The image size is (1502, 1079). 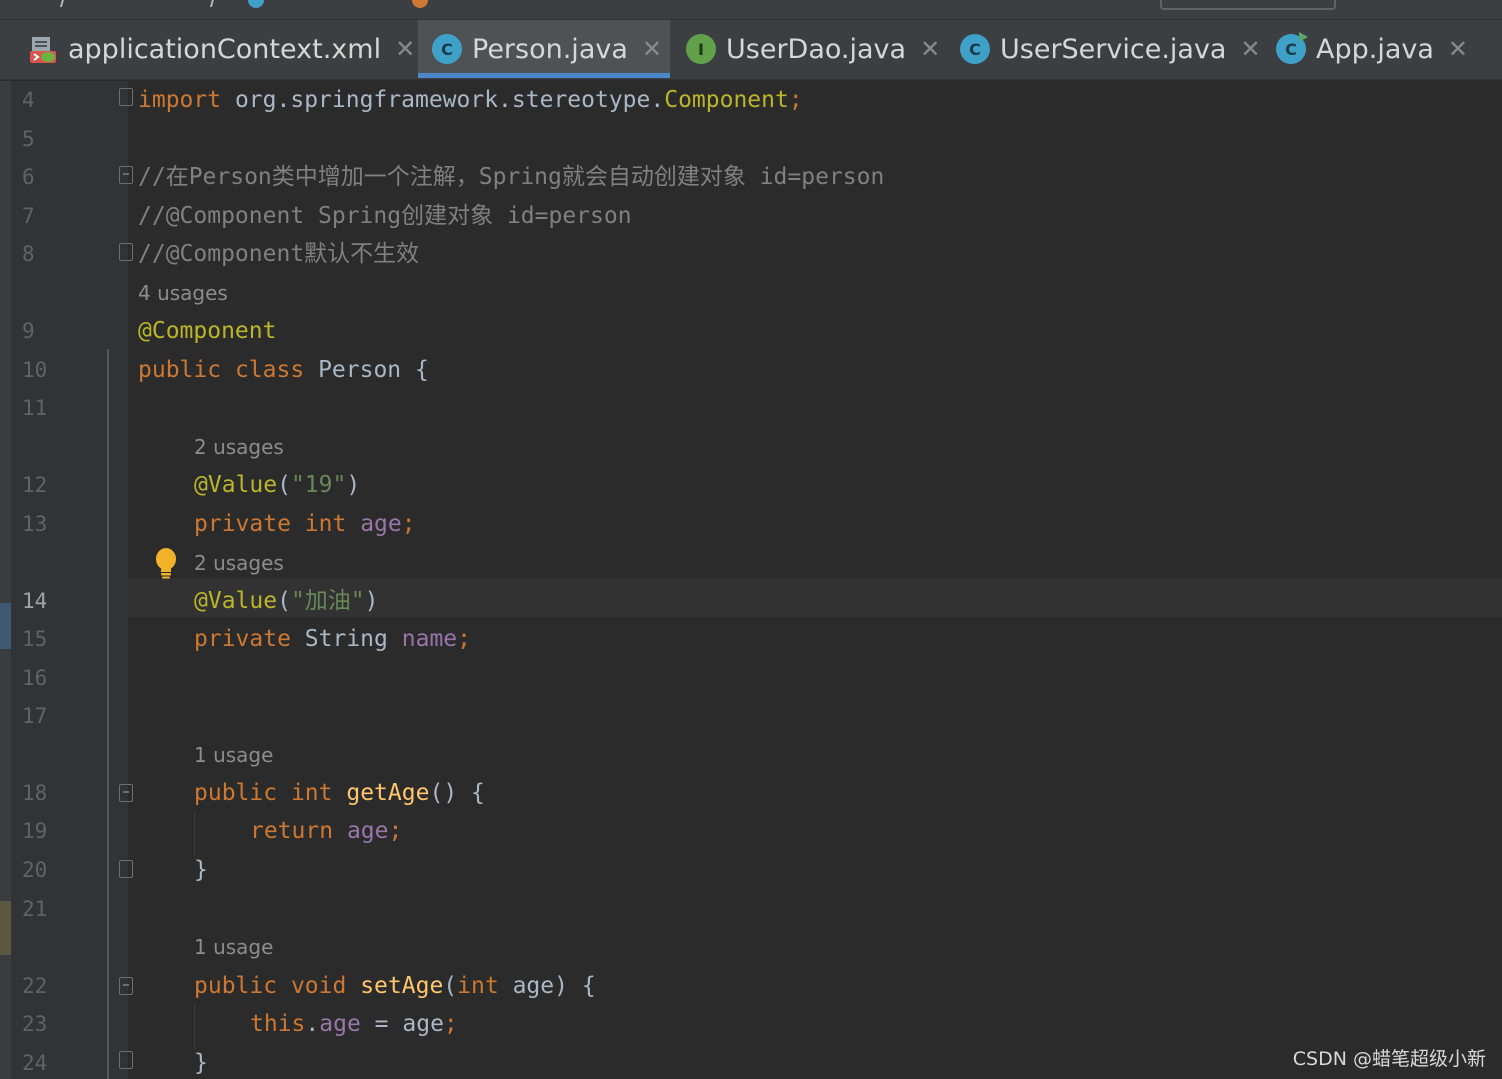 I want to click on tab-applicationcontext-xml: applicationContext.xml ✕, so click(x=214, y=49).